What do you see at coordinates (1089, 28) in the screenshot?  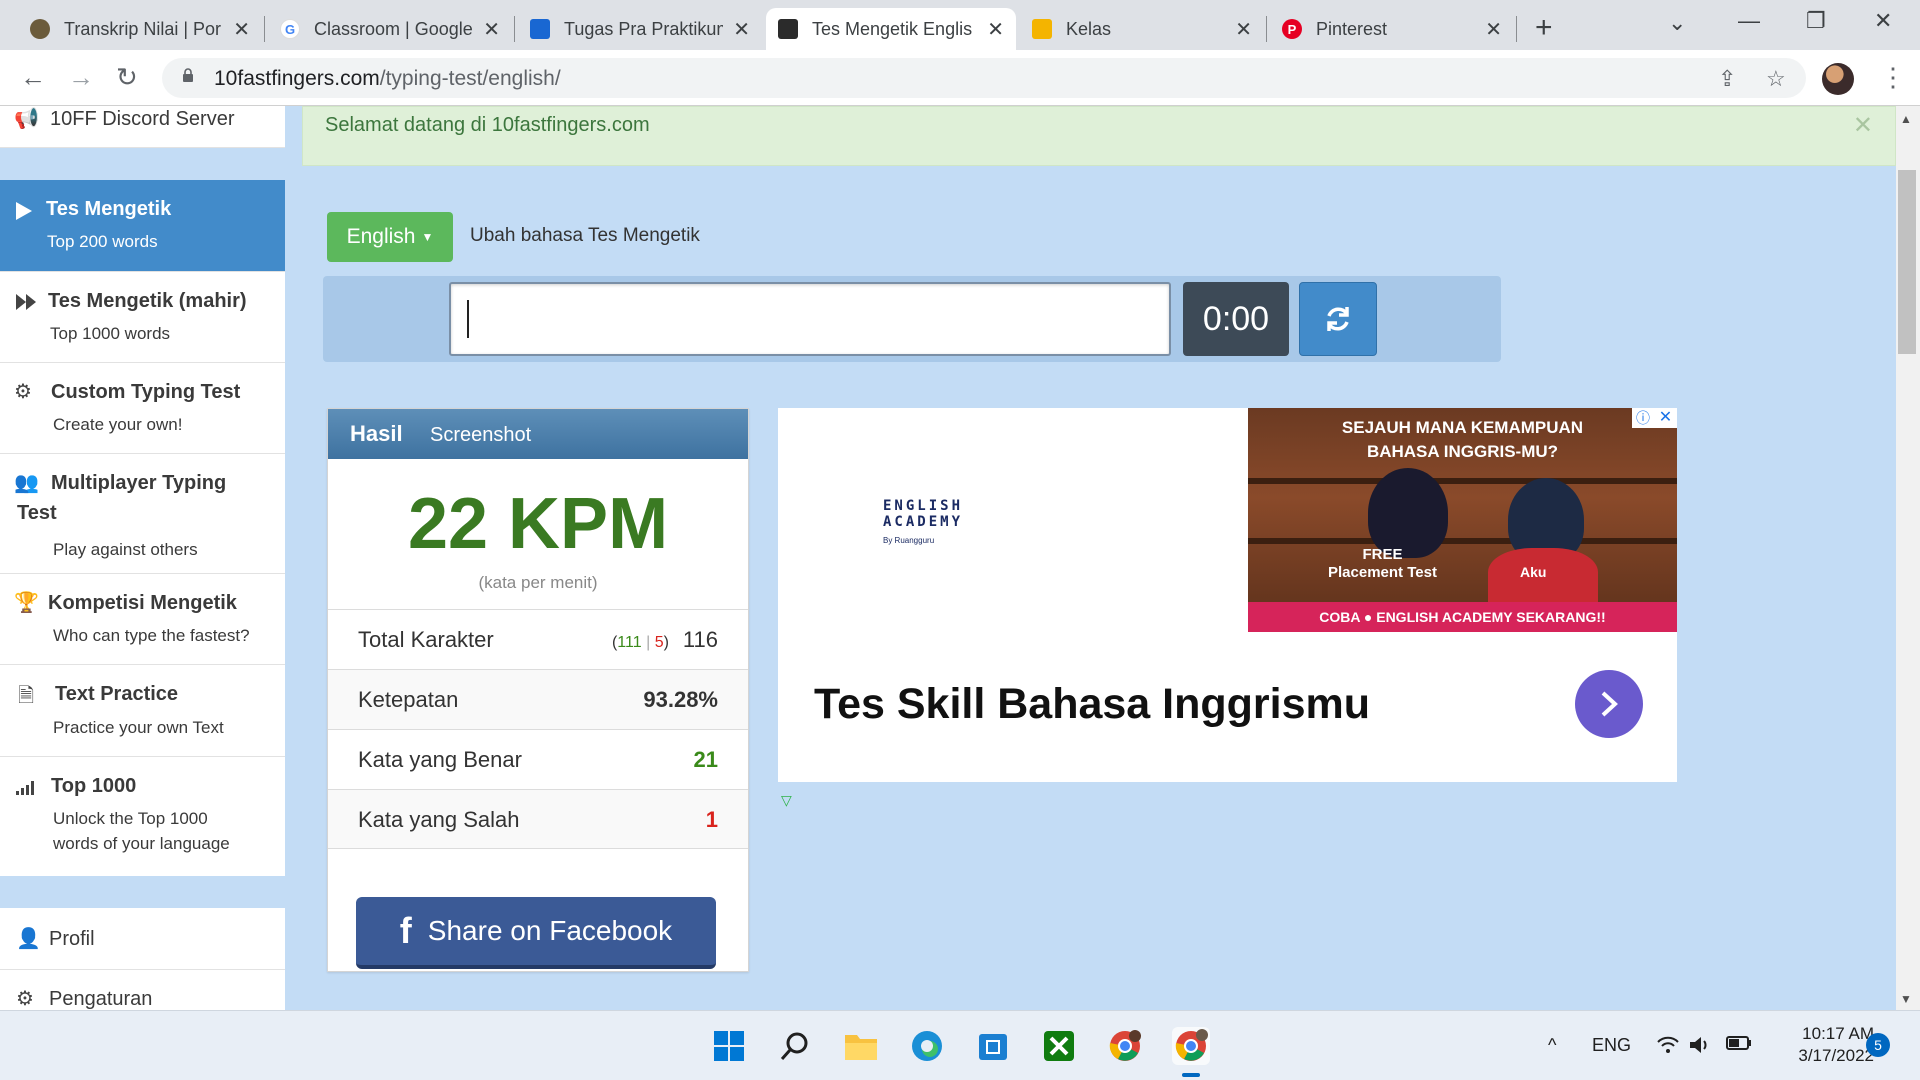 I see `tab-label: Kelas` at bounding box center [1089, 28].